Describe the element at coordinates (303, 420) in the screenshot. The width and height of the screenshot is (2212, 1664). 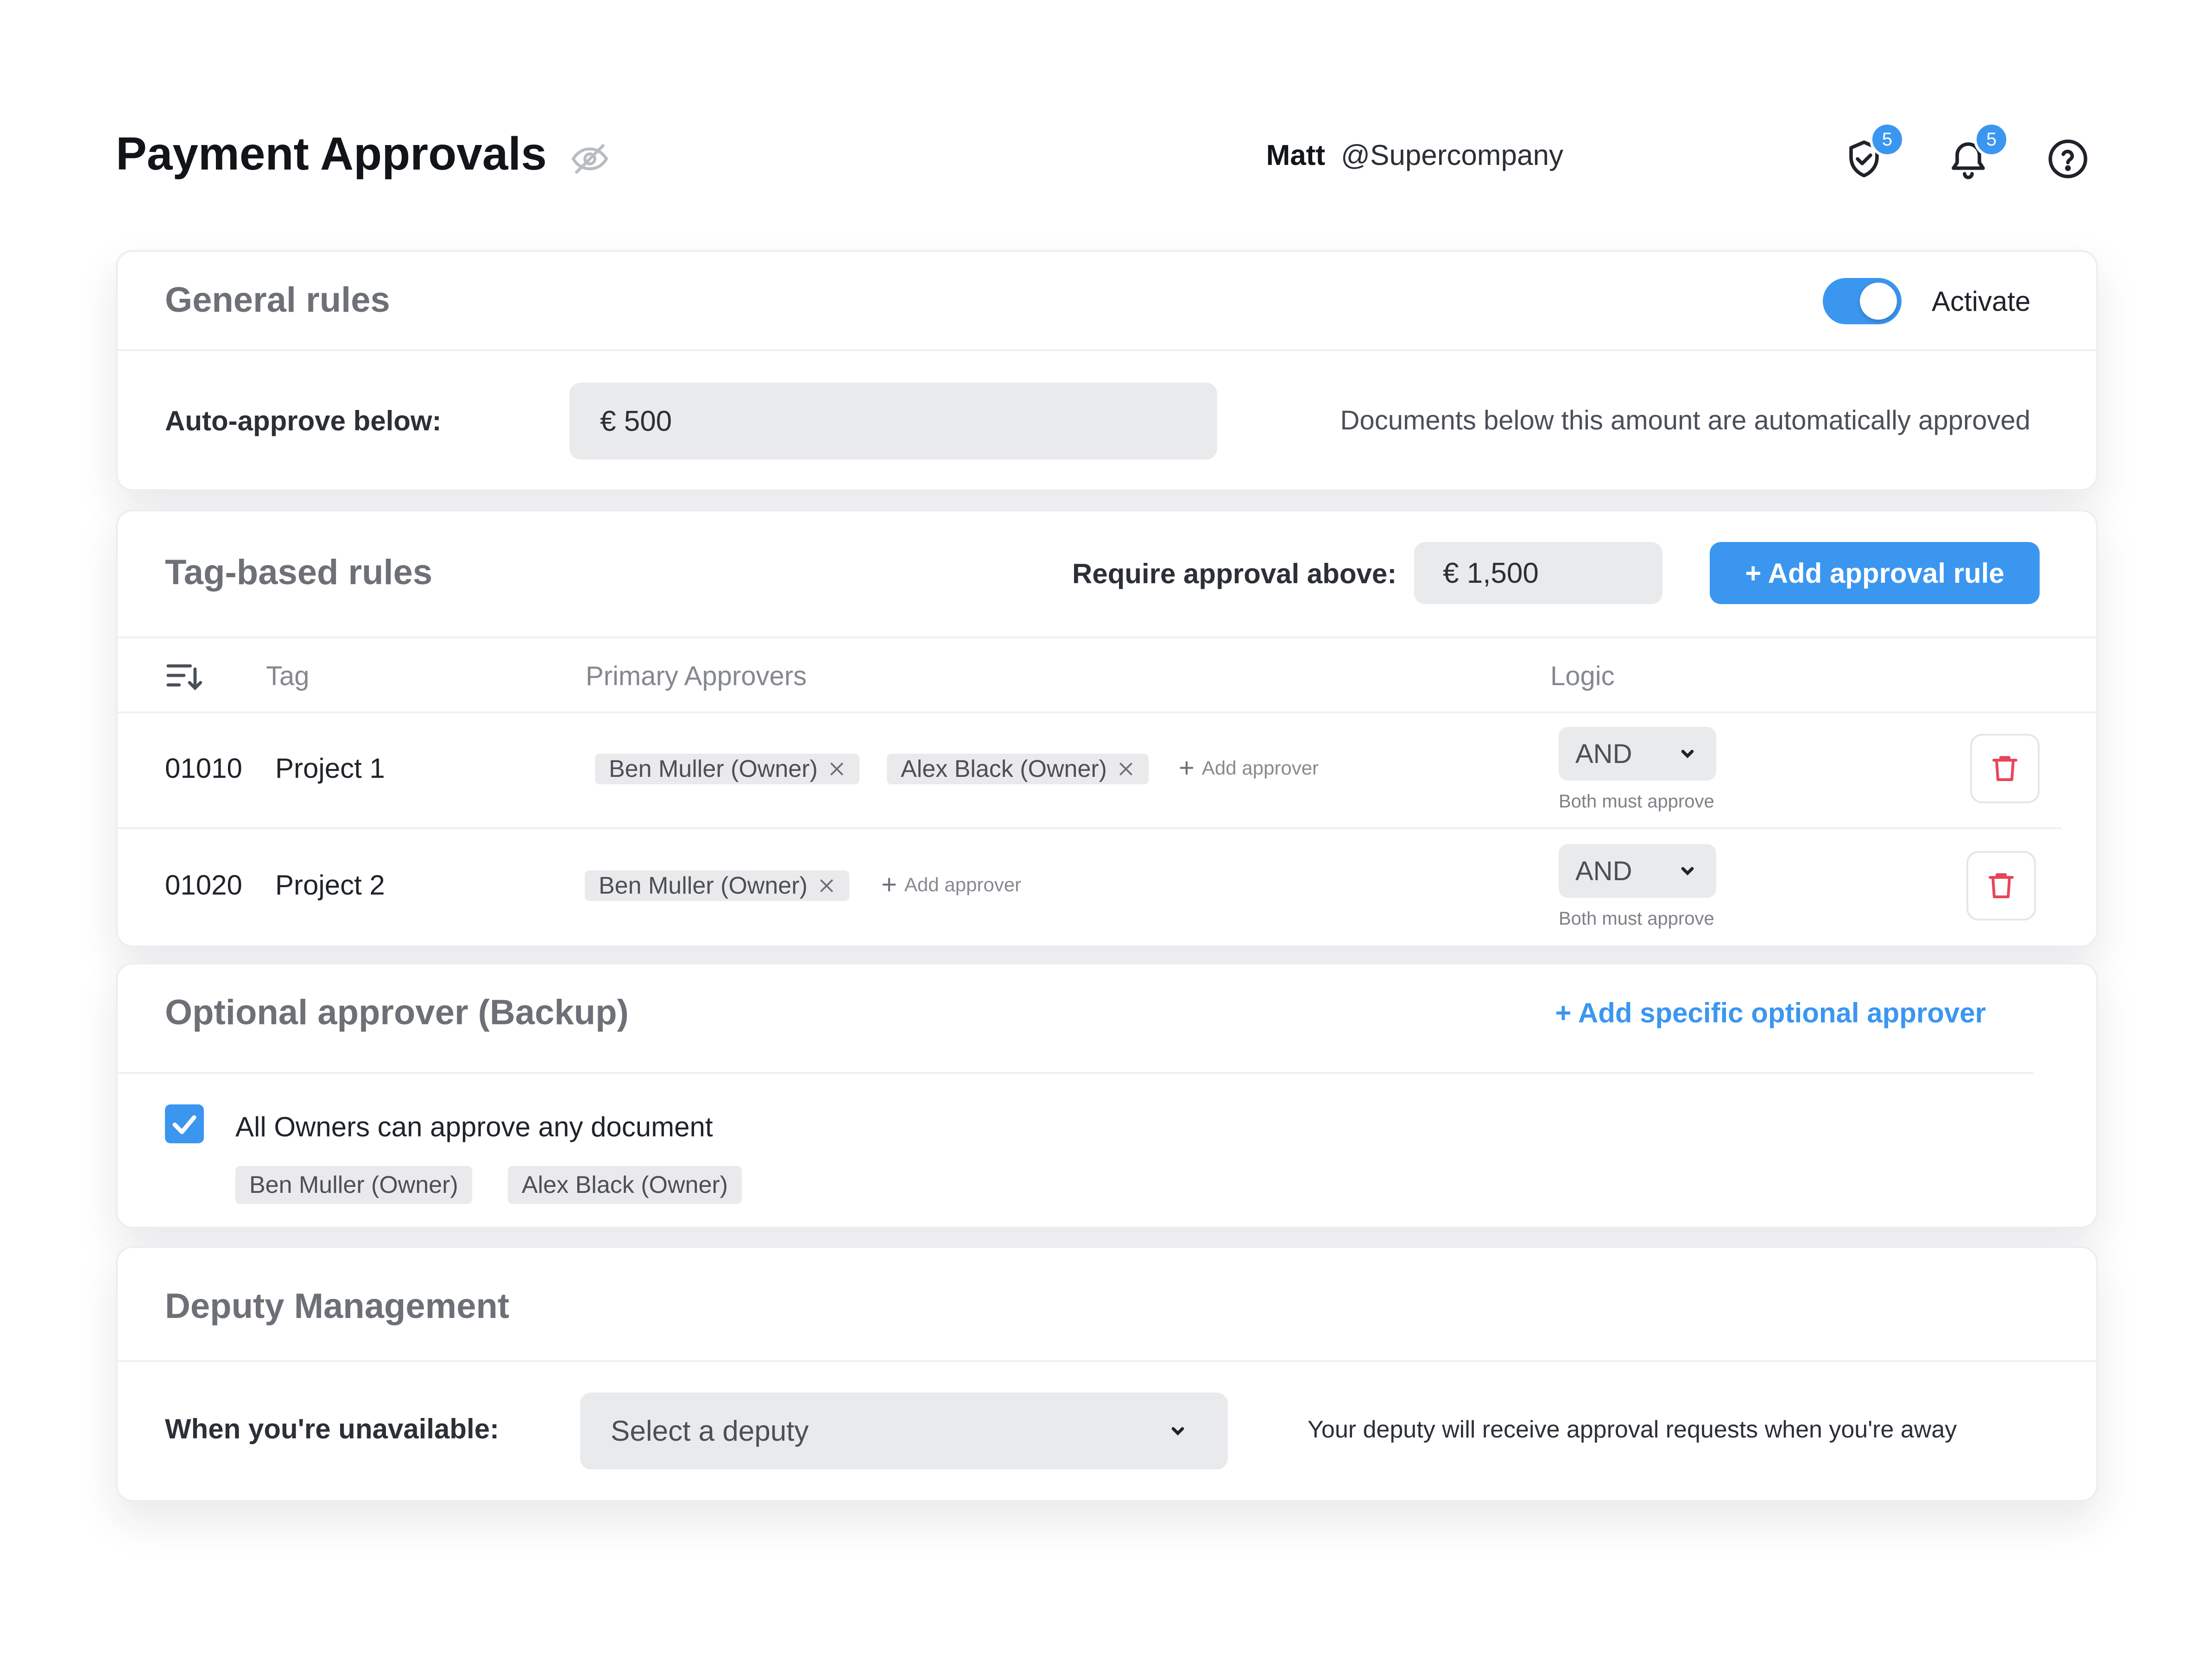
I see `auto-approve-label: Auto-approve below:` at that location.